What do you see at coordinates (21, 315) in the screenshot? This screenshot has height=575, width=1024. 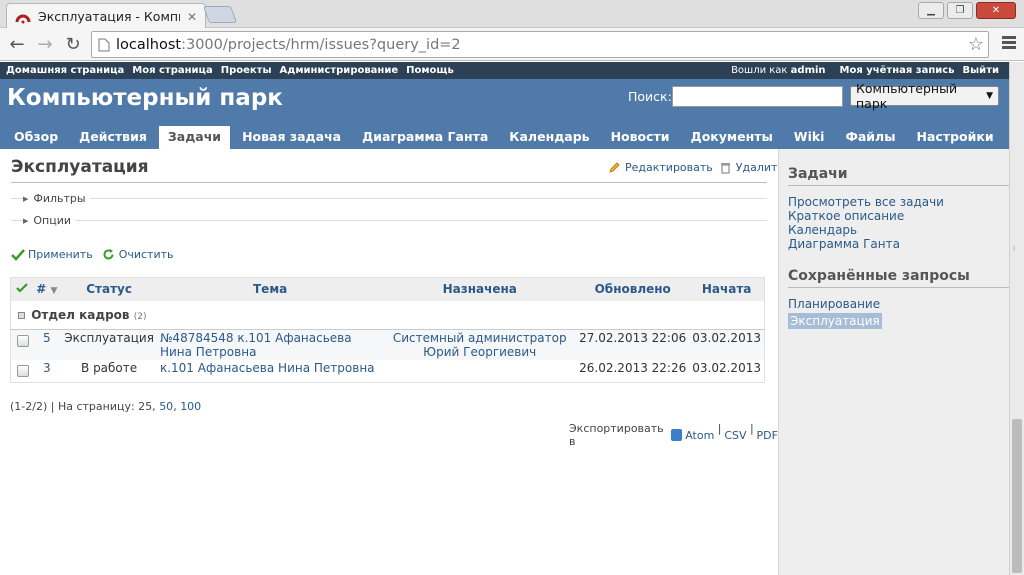 I see `collapse-group-icon` at bounding box center [21, 315].